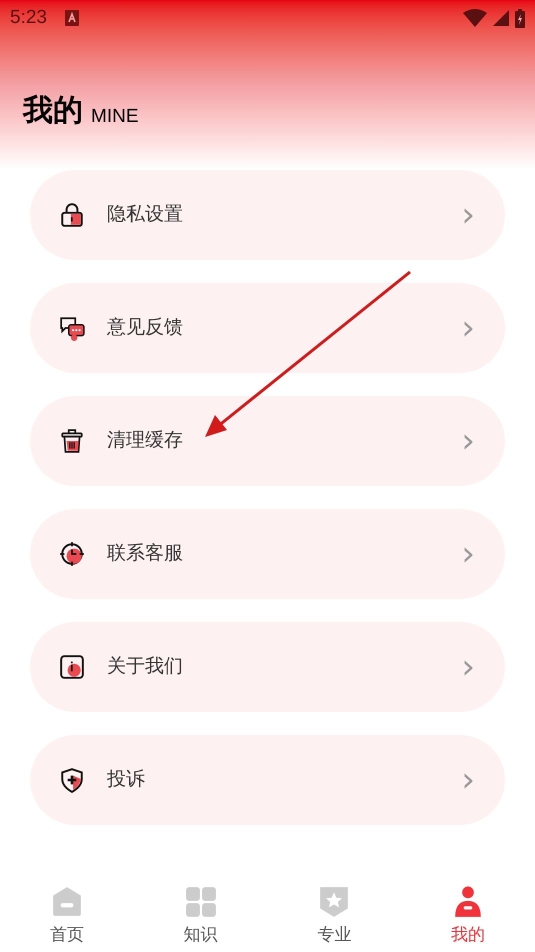 The image size is (535, 952). Describe the element at coordinates (475, 18) in the screenshot. I see `wifi-icon` at that location.